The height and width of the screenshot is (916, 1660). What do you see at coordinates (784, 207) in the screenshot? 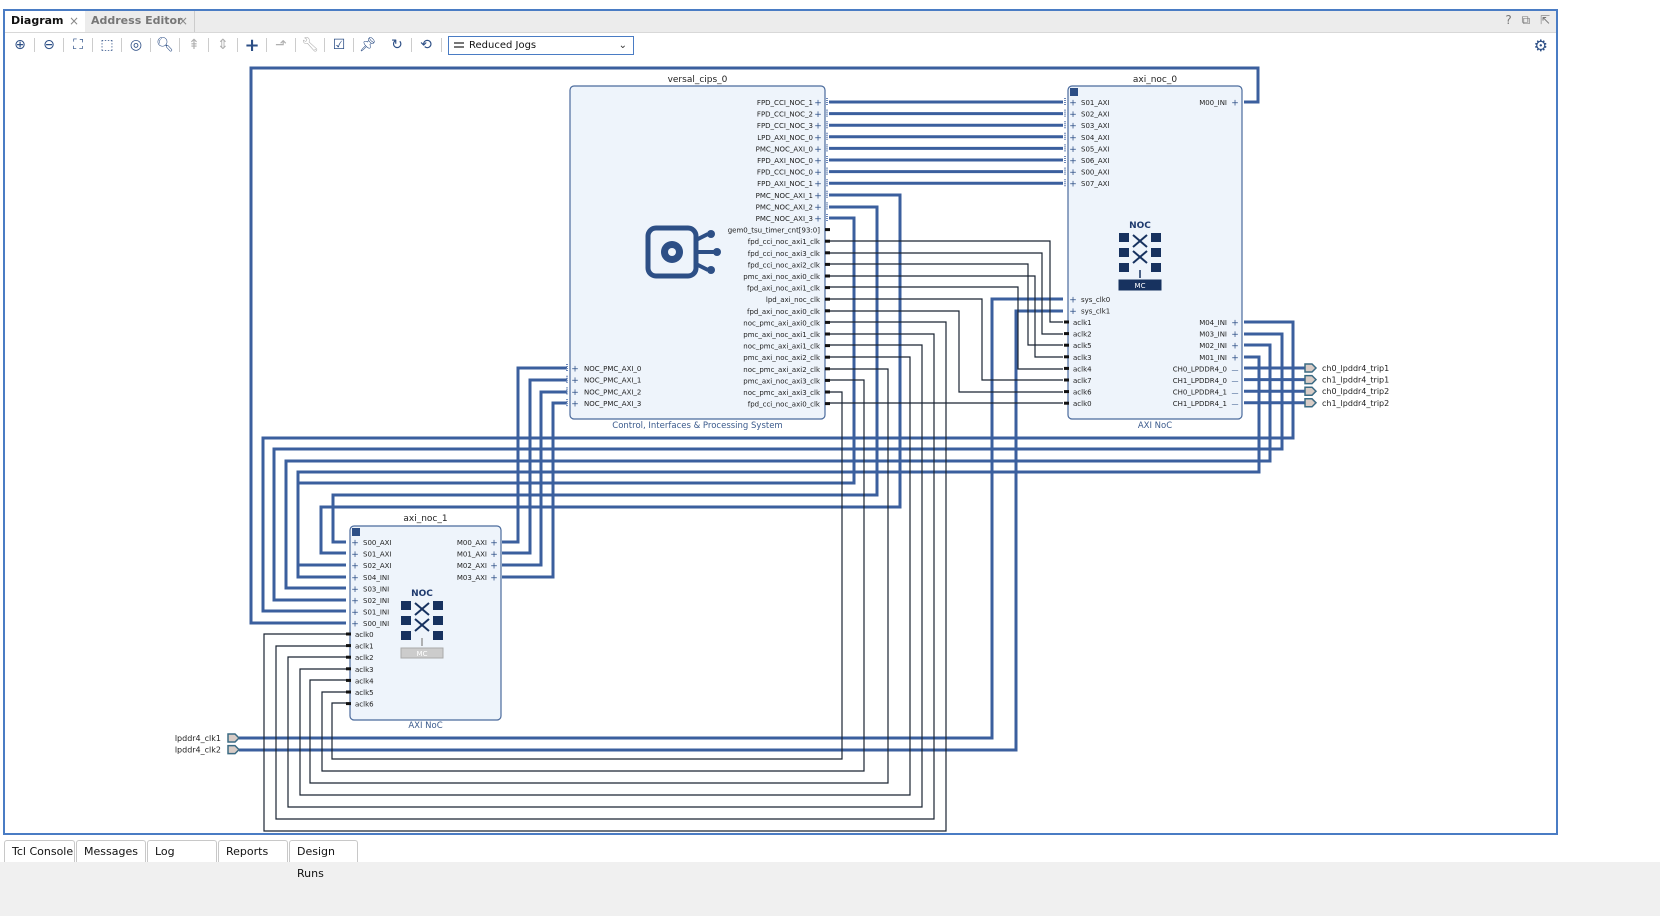
I see `port-label: PMC_NOC_AXI_2` at bounding box center [784, 207].